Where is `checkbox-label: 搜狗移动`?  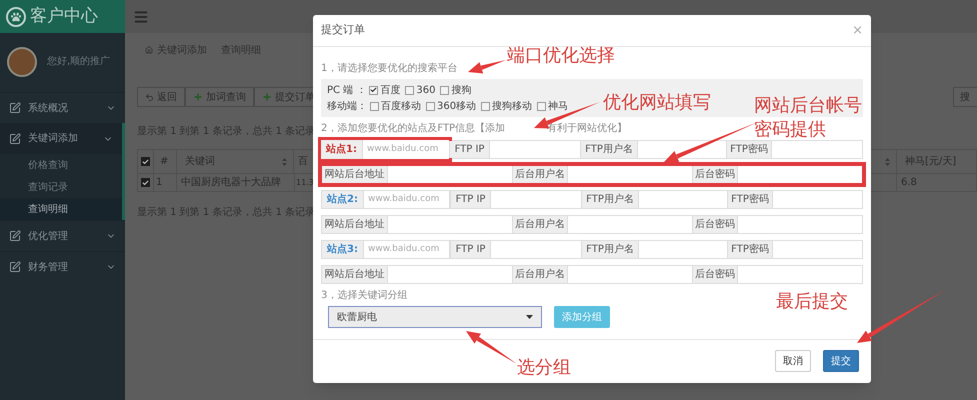 checkbox-label: 搜狗移动 is located at coordinates (512, 106).